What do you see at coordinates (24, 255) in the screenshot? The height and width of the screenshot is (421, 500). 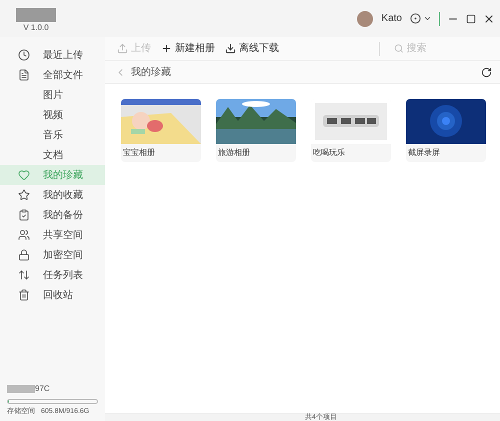 I see `lock-icon` at bounding box center [24, 255].